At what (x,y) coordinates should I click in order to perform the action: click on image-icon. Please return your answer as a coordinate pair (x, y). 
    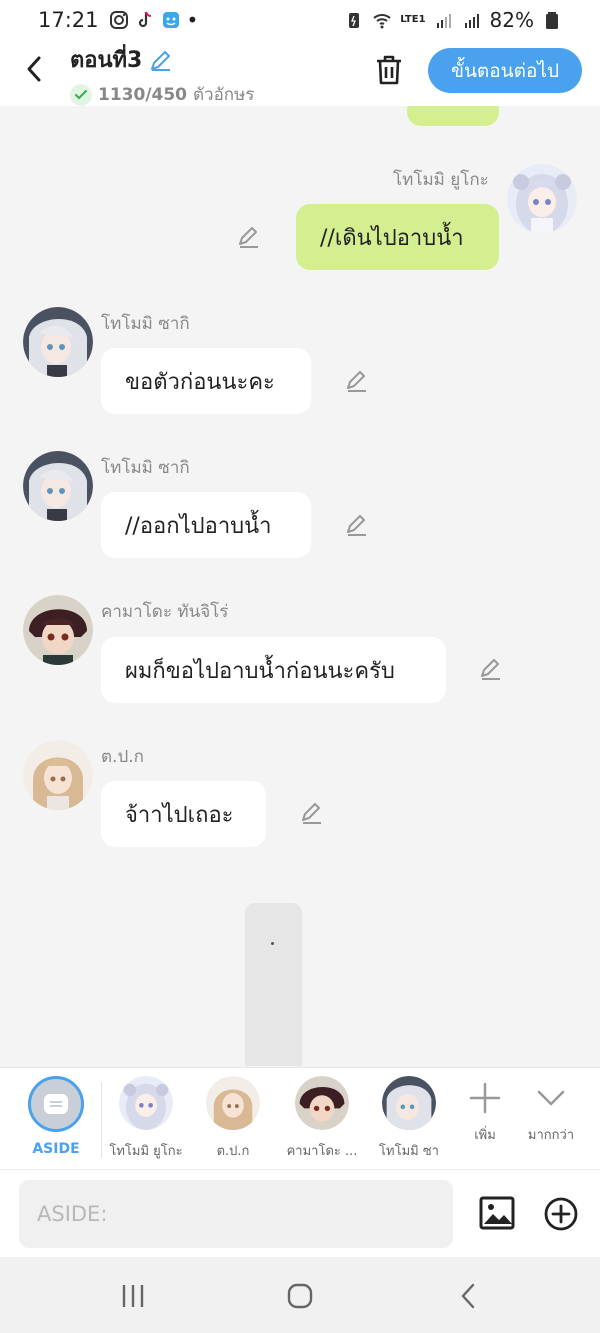
    Looking at the image, I should click on (497, 1213).